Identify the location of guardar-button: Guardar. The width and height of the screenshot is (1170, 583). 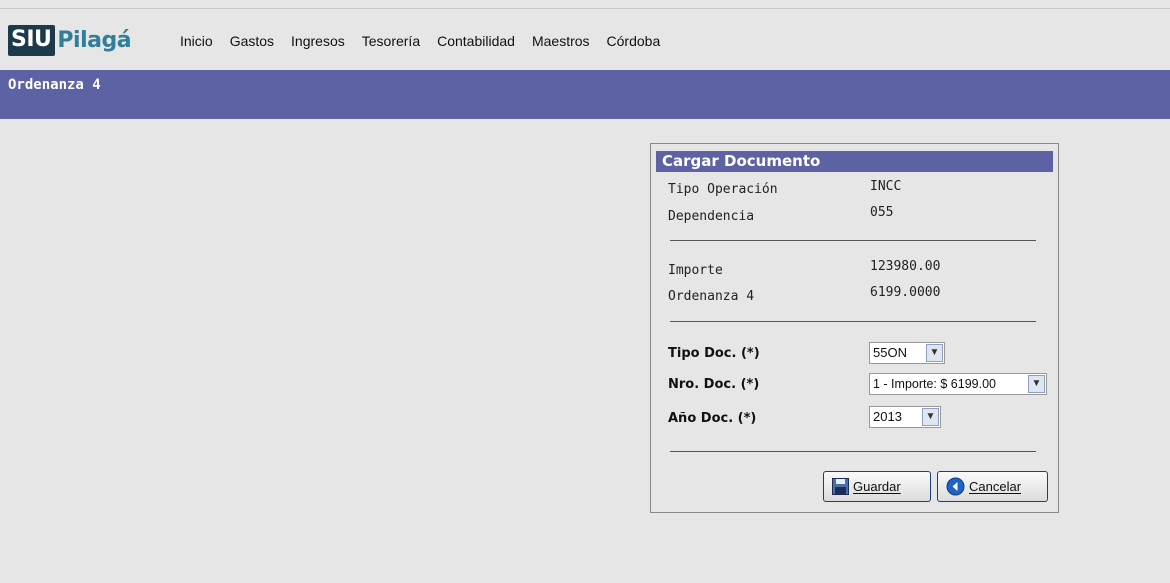
(877, 486).